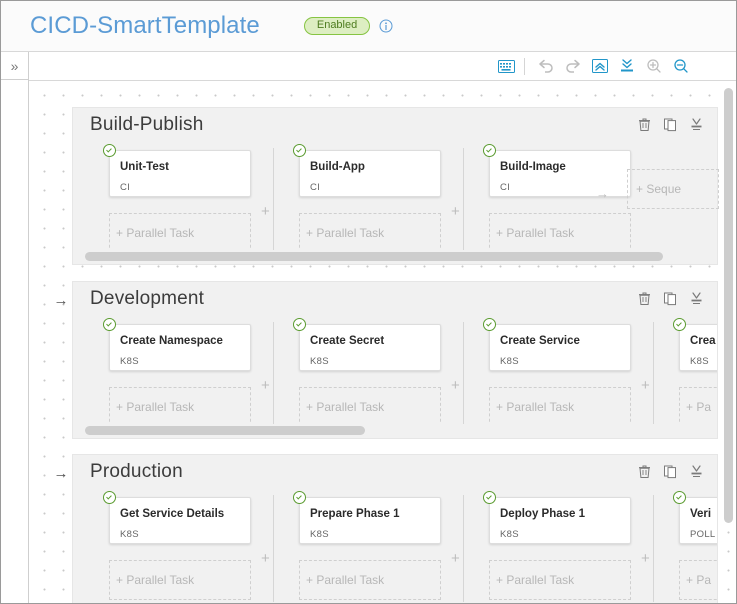  I want to click on task-column: Create Namespace K8S + Parallel Task, so click(178, 370).